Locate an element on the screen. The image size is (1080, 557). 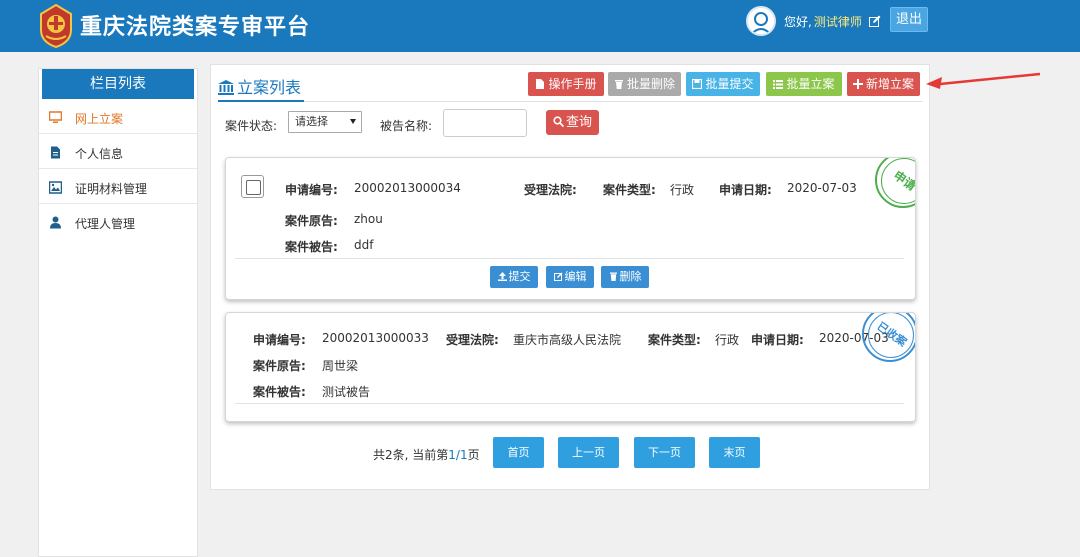
avatar is located at coordinates (761, 21).